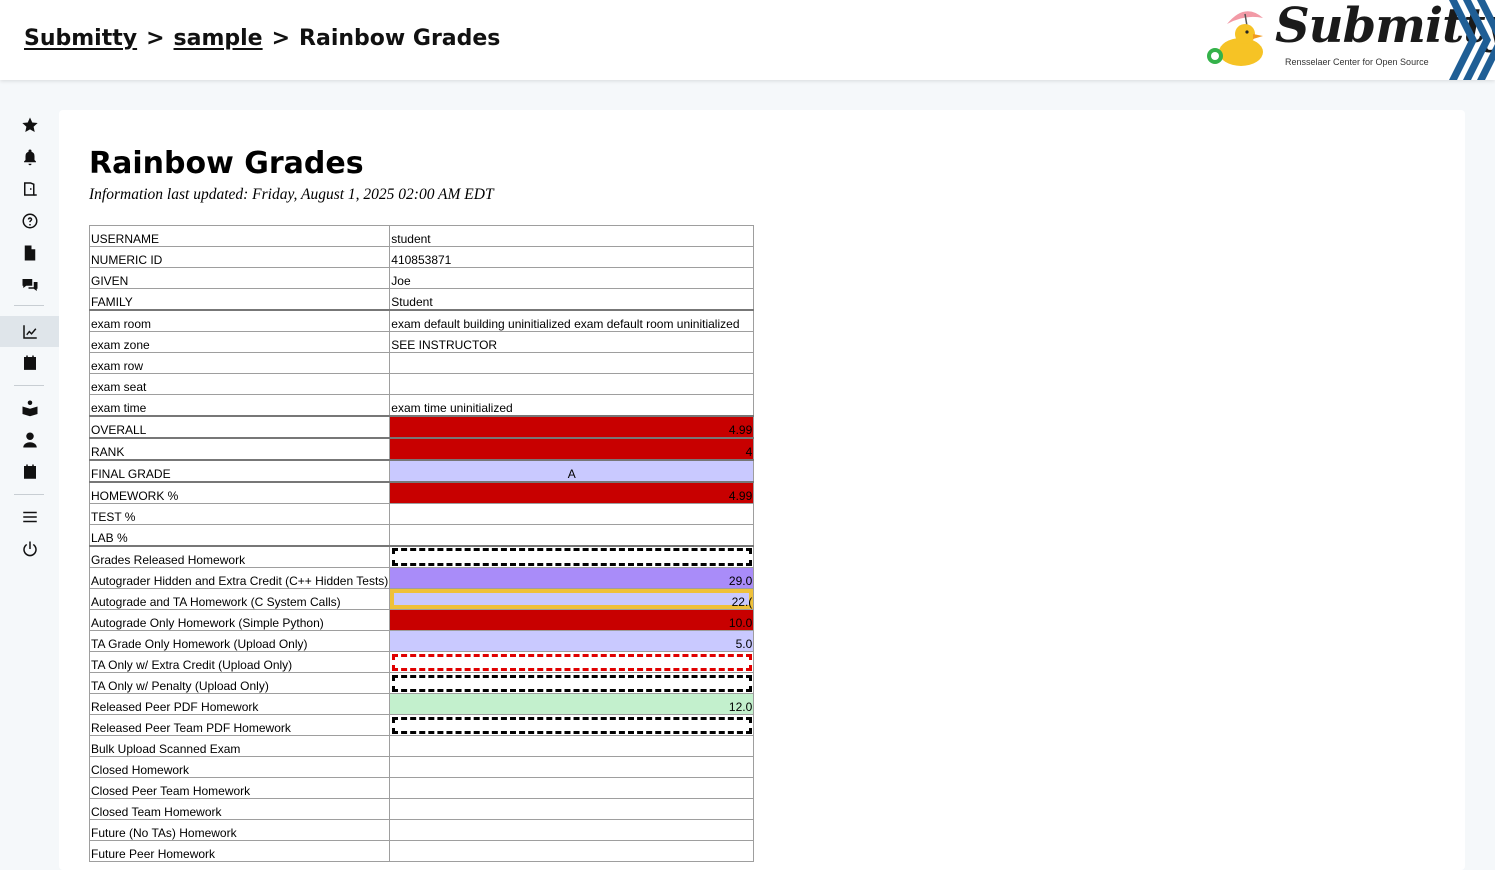 This screenshot has width=1495, height=870. I want to click on table-row: Closed Peer Team Homework, so click(421, 788).